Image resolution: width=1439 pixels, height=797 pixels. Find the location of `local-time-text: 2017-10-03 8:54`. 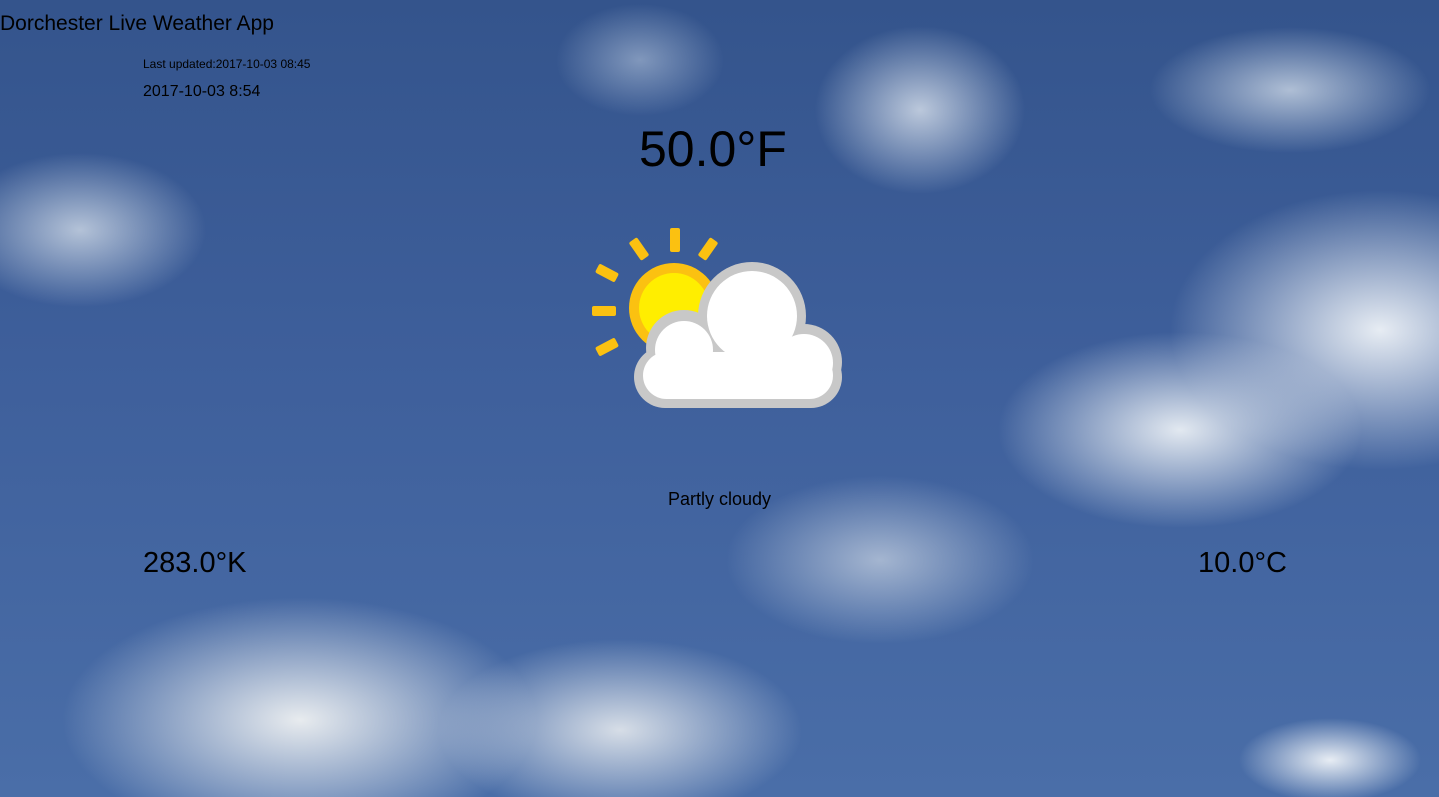

local-time-text: 2017-10-03 8:54 is located at coordinates (202, 91).